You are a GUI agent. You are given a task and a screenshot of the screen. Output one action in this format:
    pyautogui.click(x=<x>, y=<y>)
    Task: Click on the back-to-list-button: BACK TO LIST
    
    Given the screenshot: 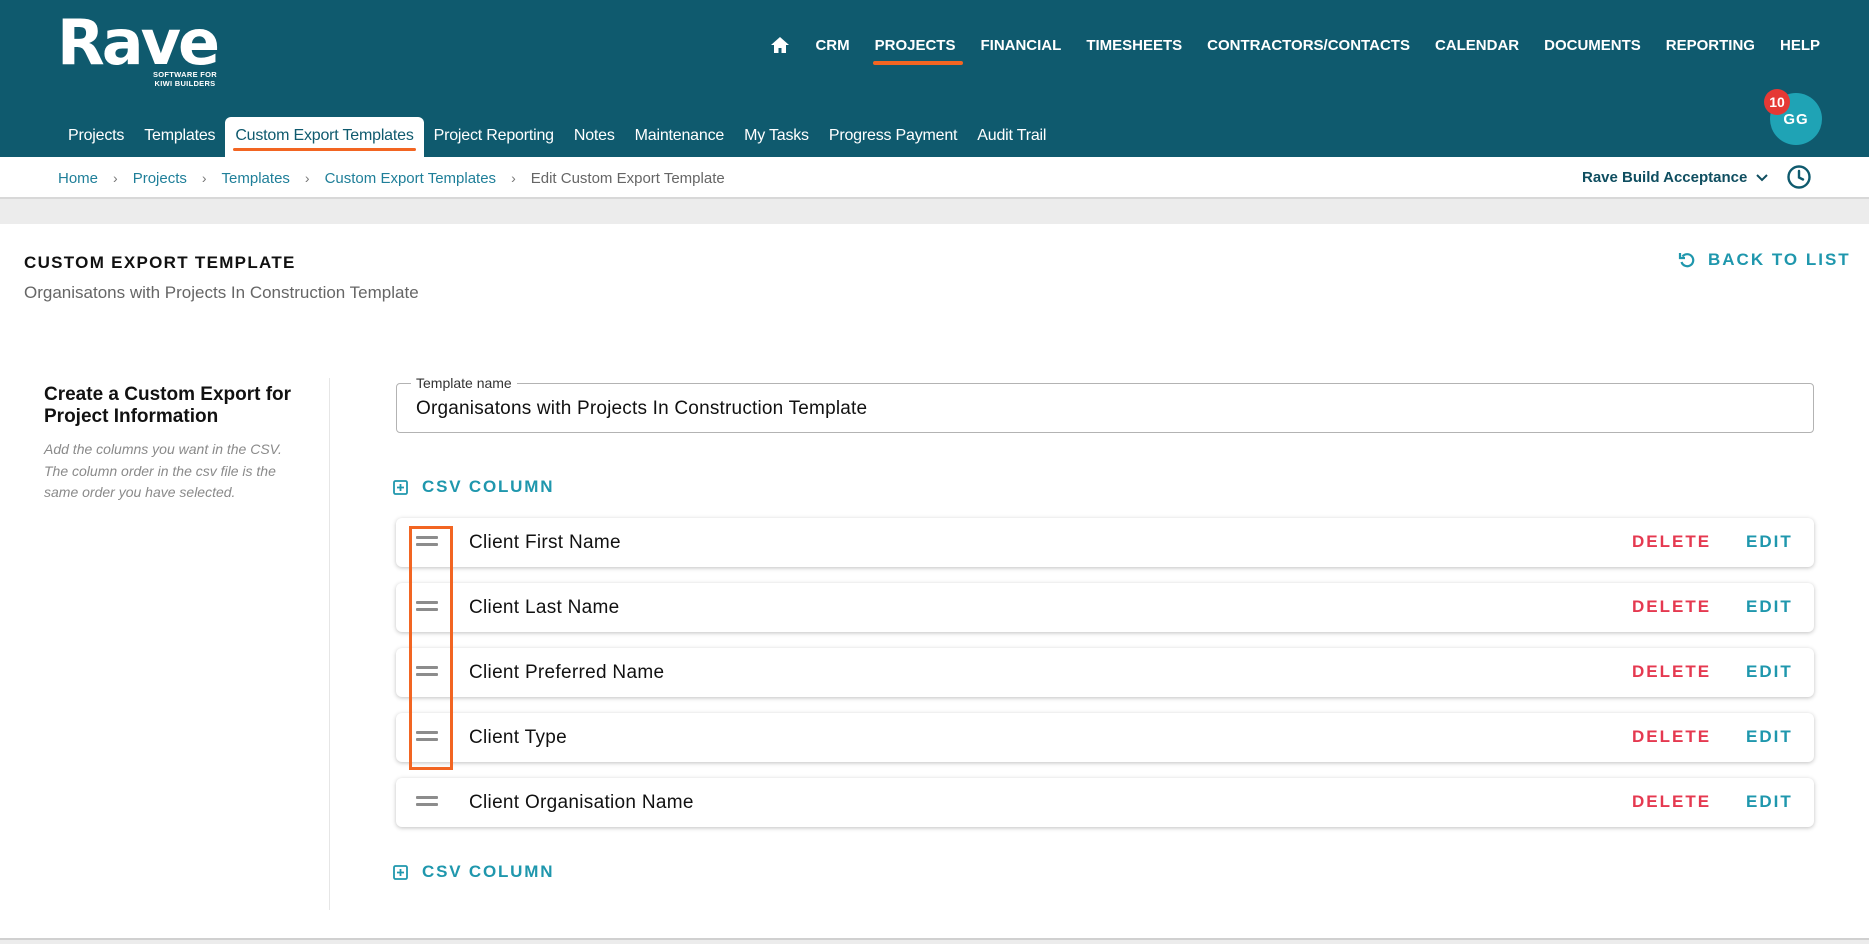 What is the action you would take?
    pyautogui.click(x=1764, y=260)
    